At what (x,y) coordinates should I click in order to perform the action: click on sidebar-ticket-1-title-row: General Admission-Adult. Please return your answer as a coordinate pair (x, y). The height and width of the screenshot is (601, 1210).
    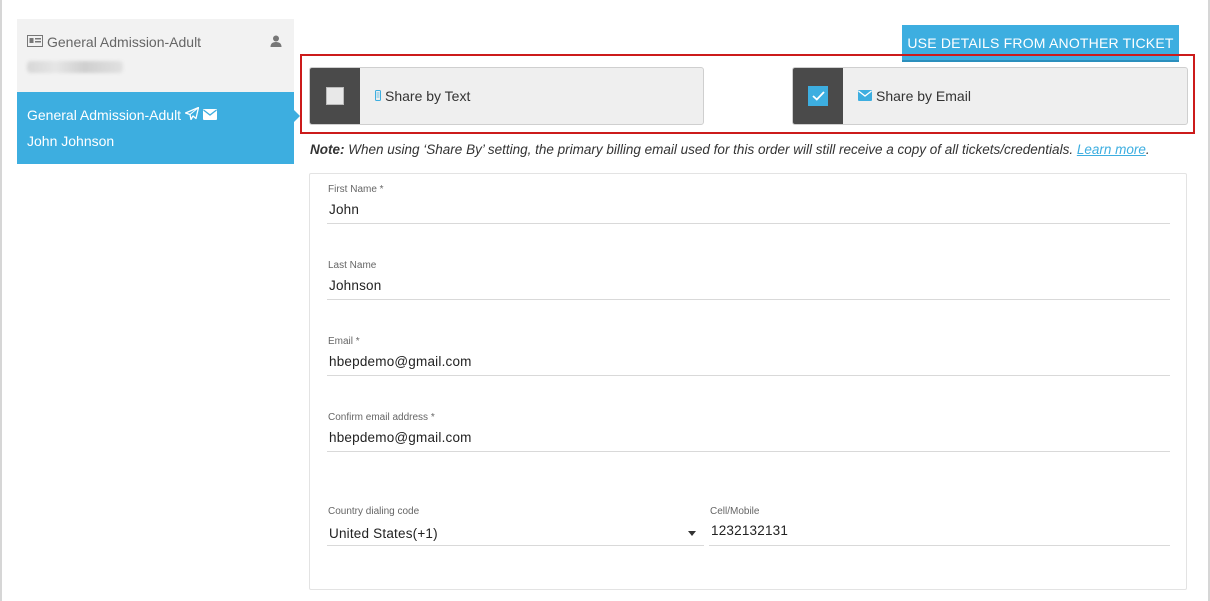
    Looking at the image, I should click on (114, 42).